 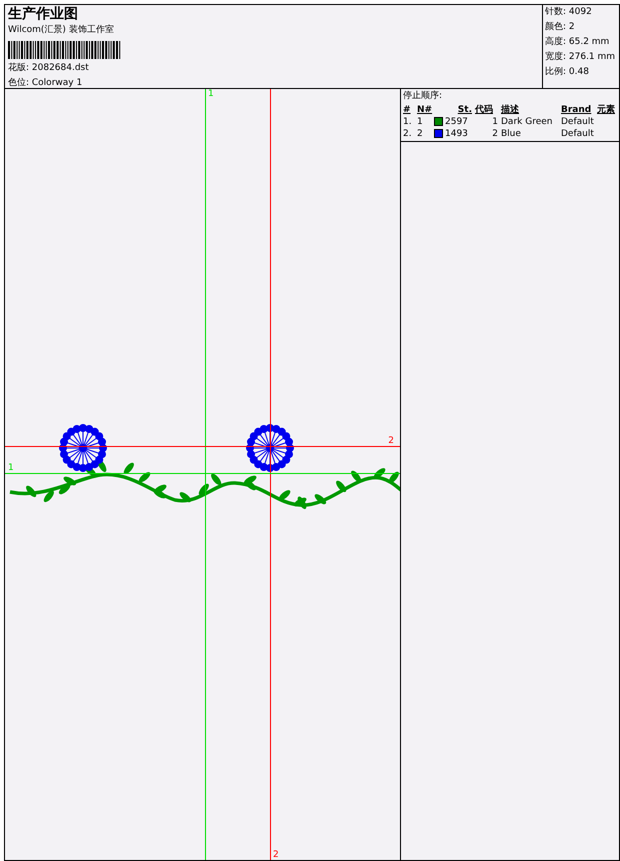 What do you see at coordinates (408, 134) in the screenshot?
I see `table-cell-text: 2.` at bounding box center [408, 134].